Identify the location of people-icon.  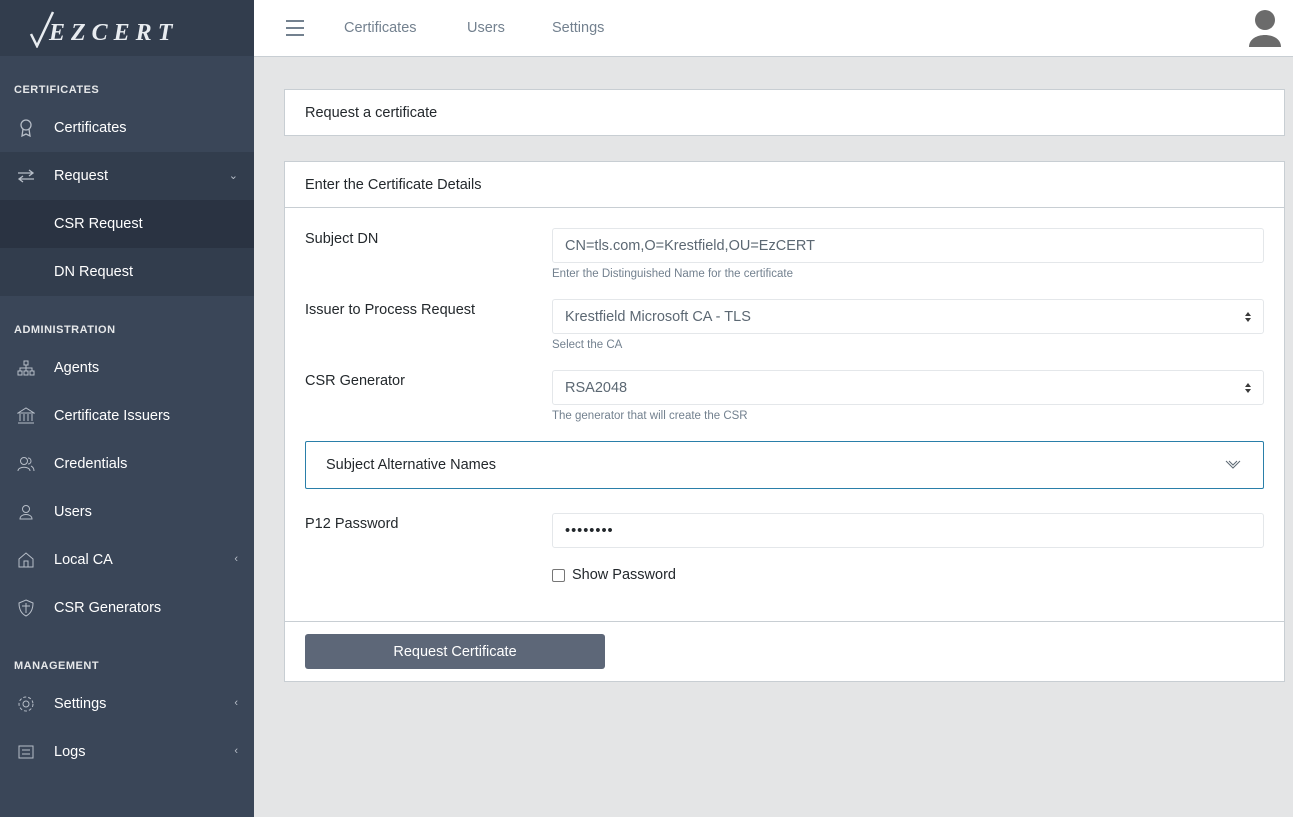
(26, 464).